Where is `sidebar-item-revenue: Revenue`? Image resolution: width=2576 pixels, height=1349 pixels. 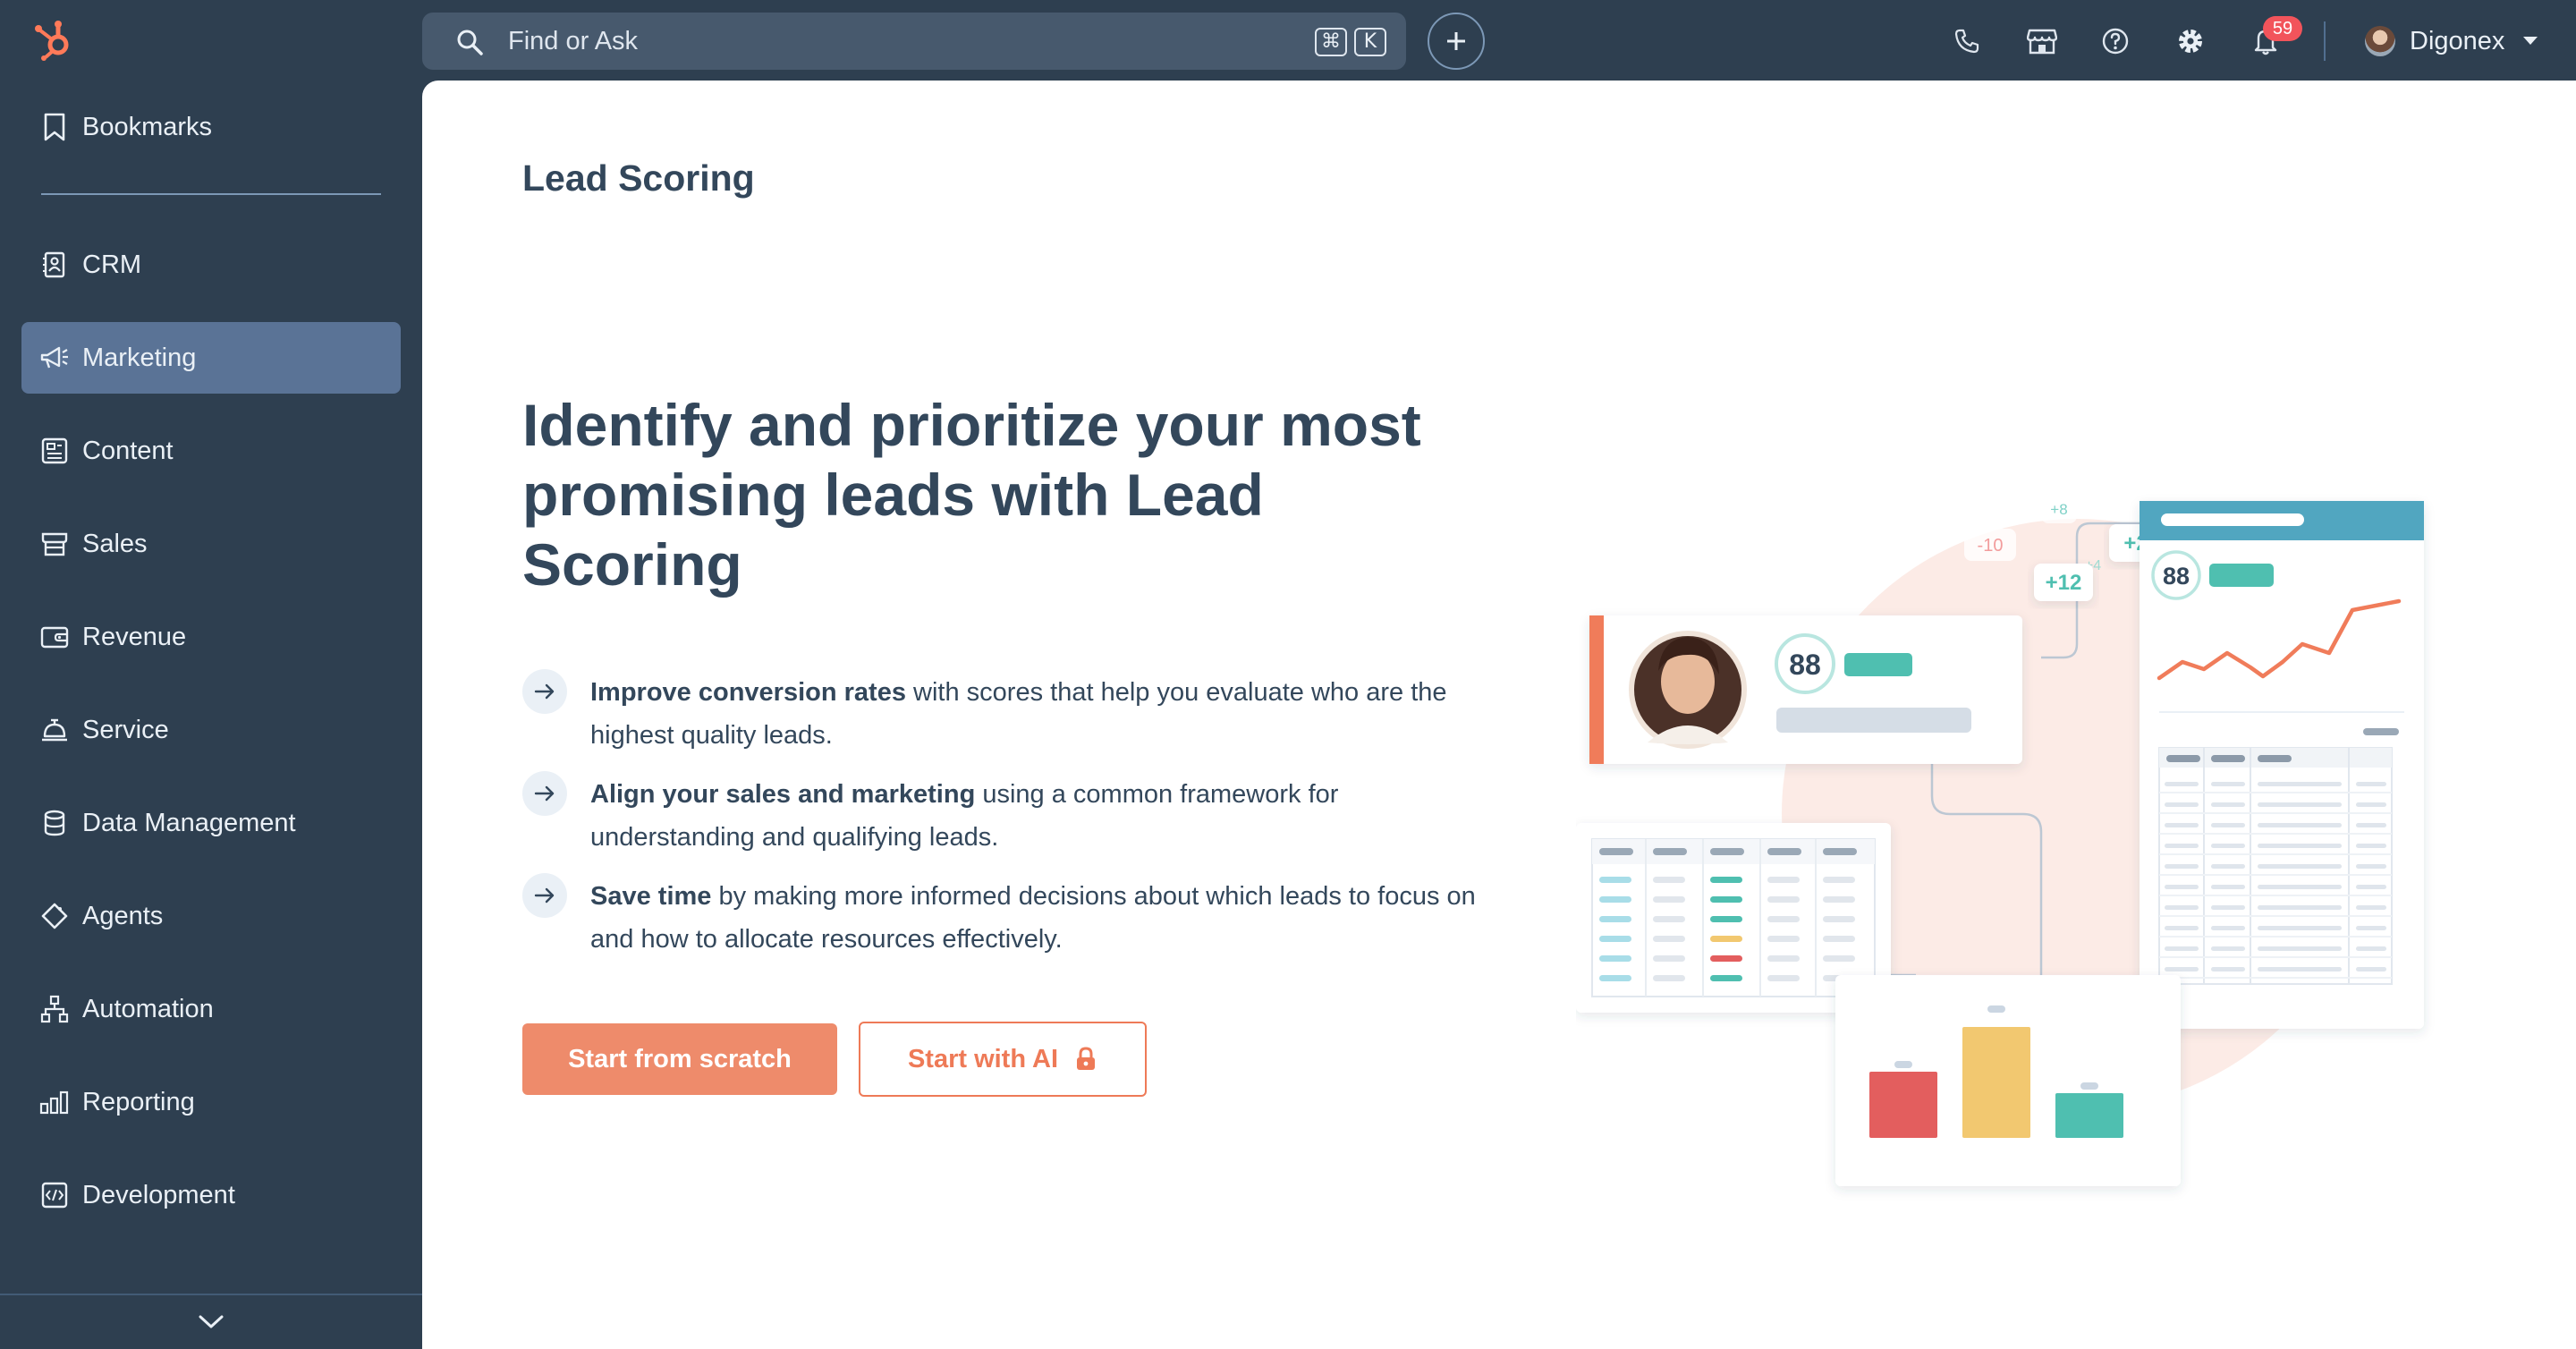
sidebar-item-revenue: Revenue is located at coordinates (211, 637).